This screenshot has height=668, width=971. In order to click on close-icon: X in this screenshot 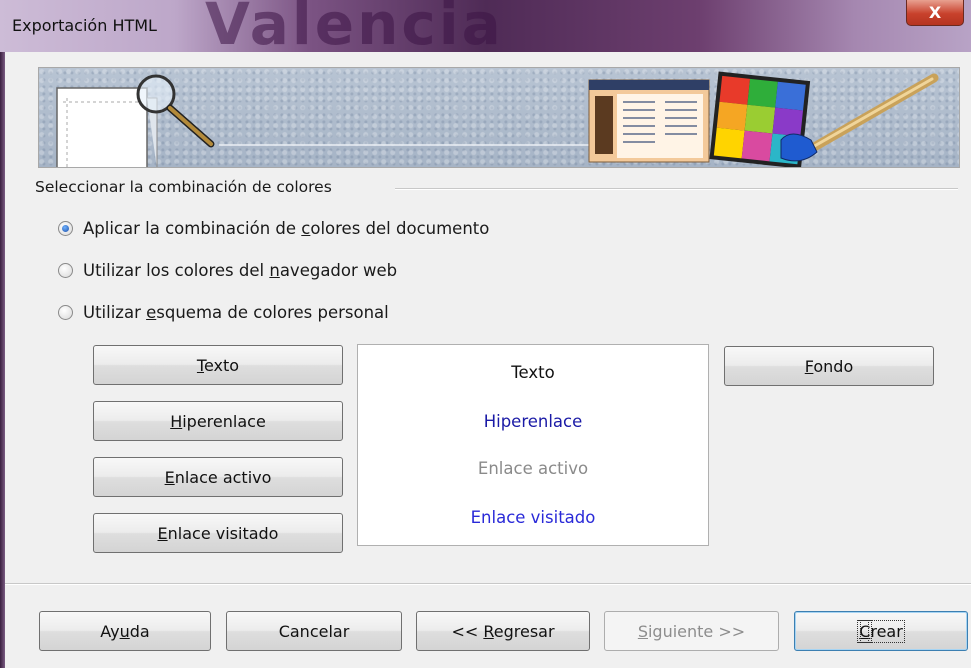, I will do `click(935, 12)`.